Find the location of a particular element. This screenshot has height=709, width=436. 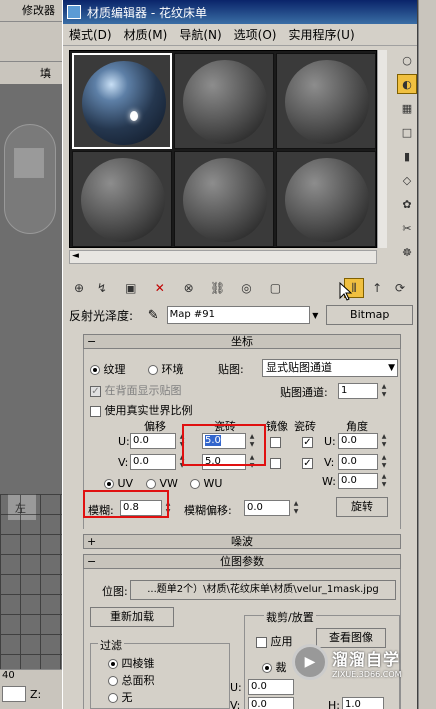

environment-radio is located at coordinates (153, 370).